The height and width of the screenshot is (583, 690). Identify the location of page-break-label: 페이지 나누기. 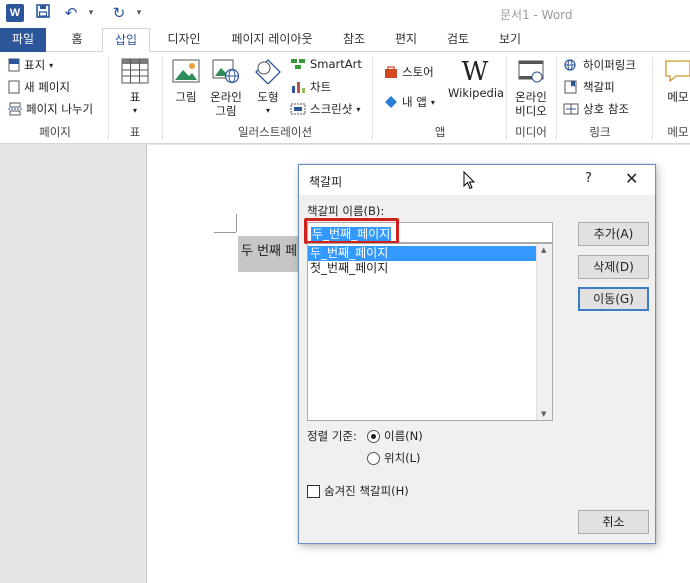
(60, 109).